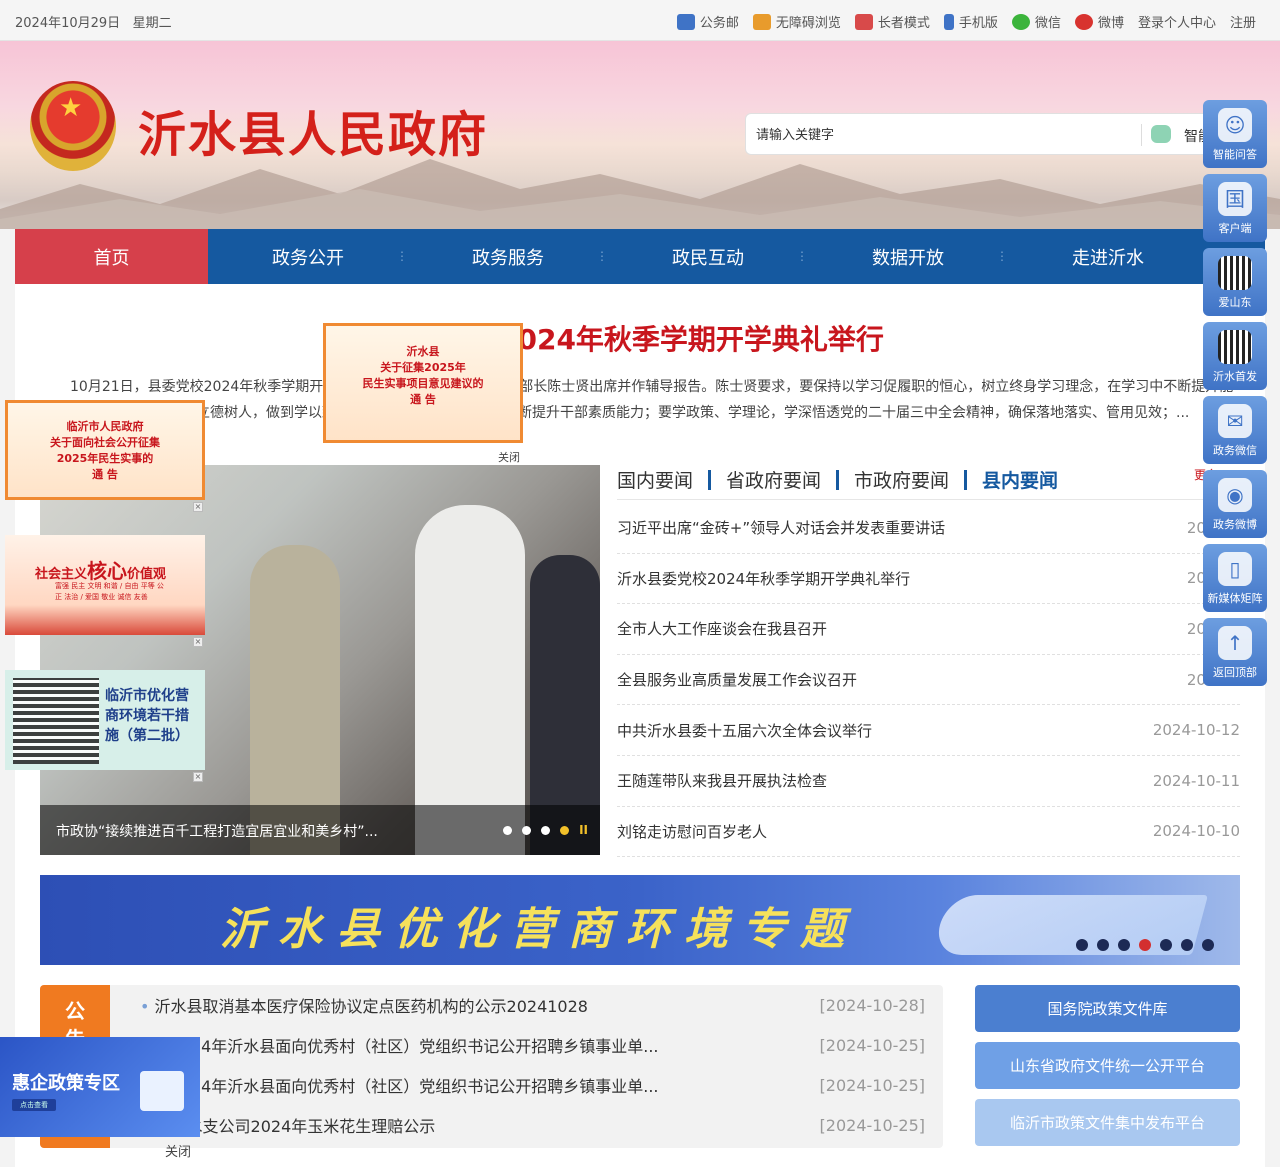 Image resolution: width=1280 pixels, height=1167 pixels. What do you see at coordinates (1243, 21) in the screenshot?
I see `register-link: 注册` at bounding box center [1243, 21].